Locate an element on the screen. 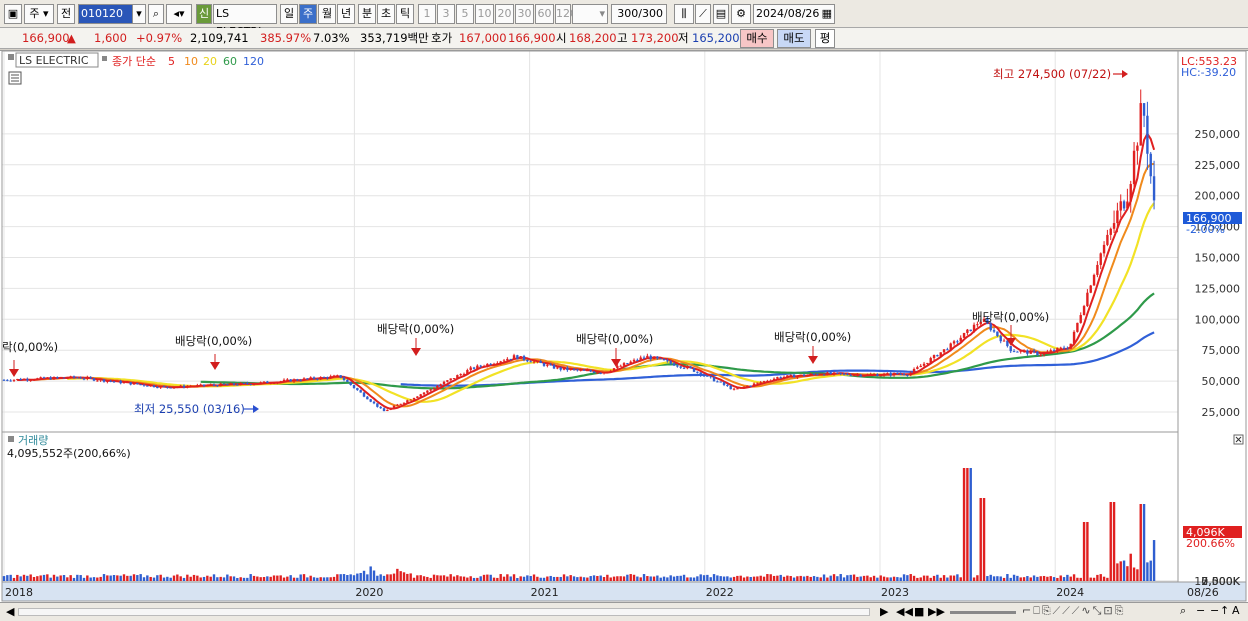  calendar-icon: ▦ is located at coordinates (827, 14).